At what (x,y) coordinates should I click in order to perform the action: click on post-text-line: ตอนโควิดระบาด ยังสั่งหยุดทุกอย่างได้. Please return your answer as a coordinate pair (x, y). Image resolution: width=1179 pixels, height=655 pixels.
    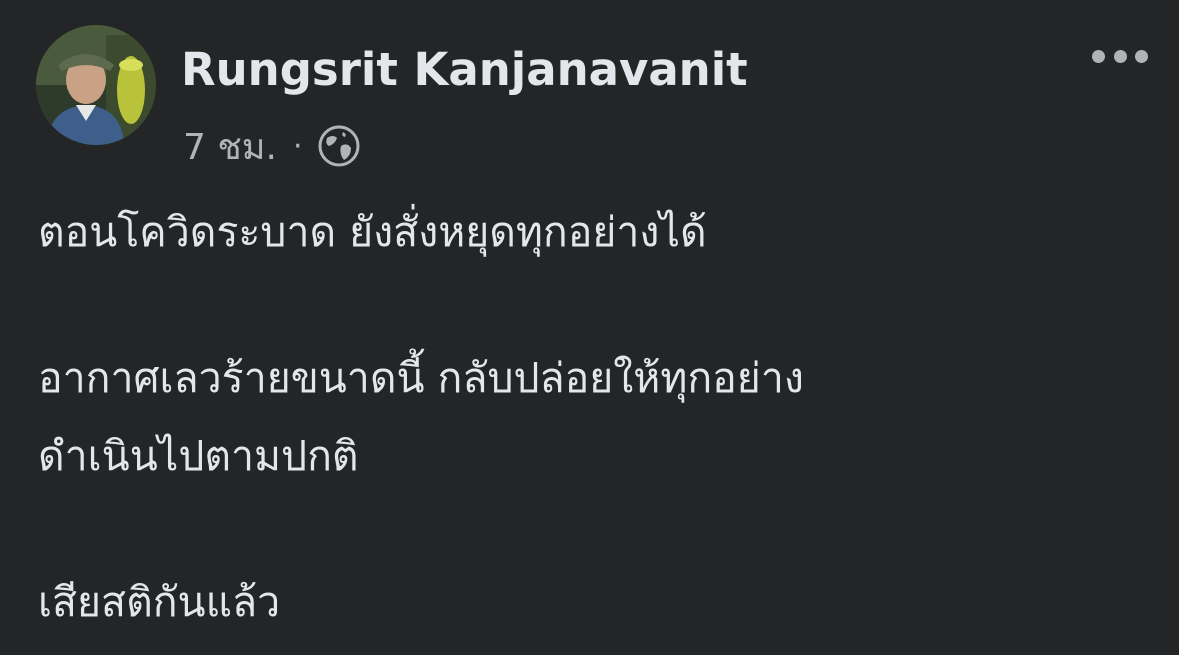
    Looking at the image, I should click on (372, 232).